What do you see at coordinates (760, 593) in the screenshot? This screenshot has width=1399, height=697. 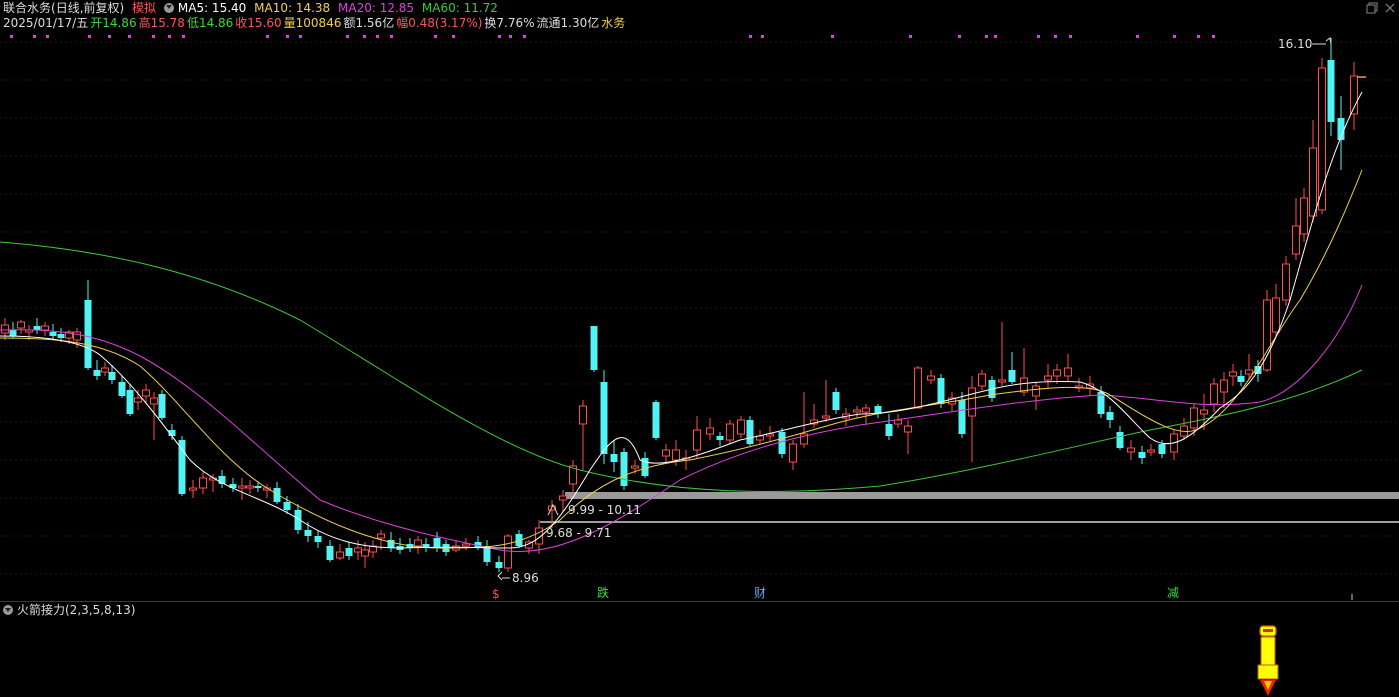 I see `event-cai-label: 财` at bounding box center [760, 593].